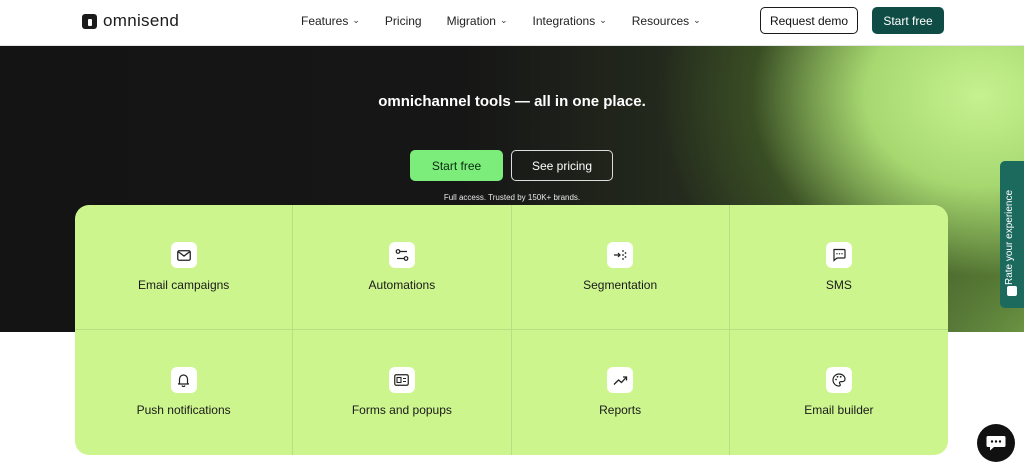  I want to click on request-demo-button: Request demo, so click(809, 20).